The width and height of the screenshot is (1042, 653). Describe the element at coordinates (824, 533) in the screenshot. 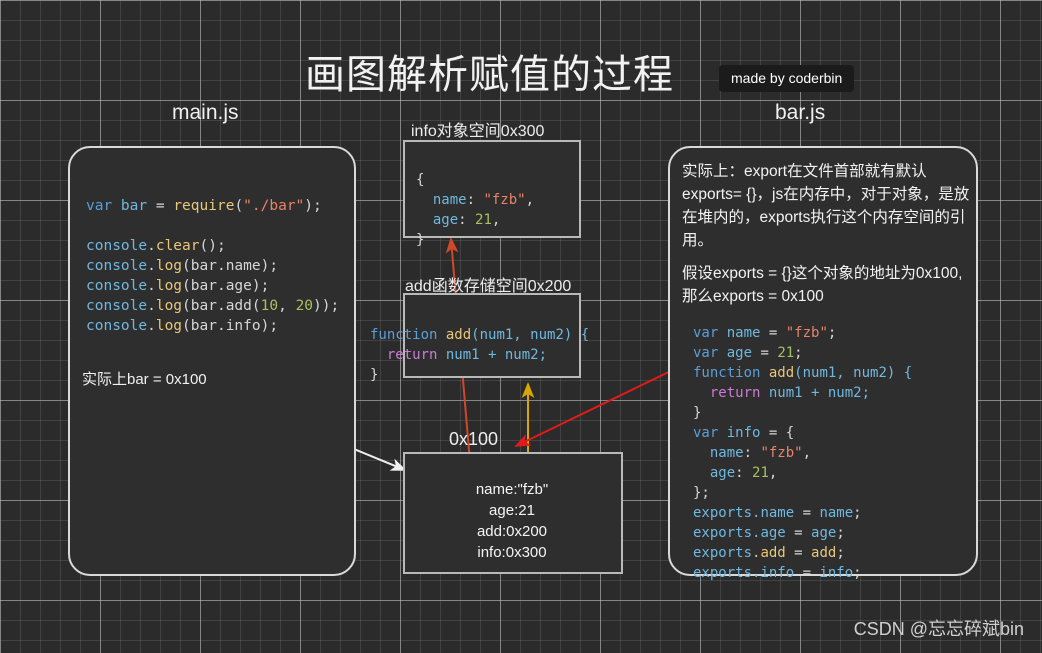

I see `code-token-val-age: age` at that location.